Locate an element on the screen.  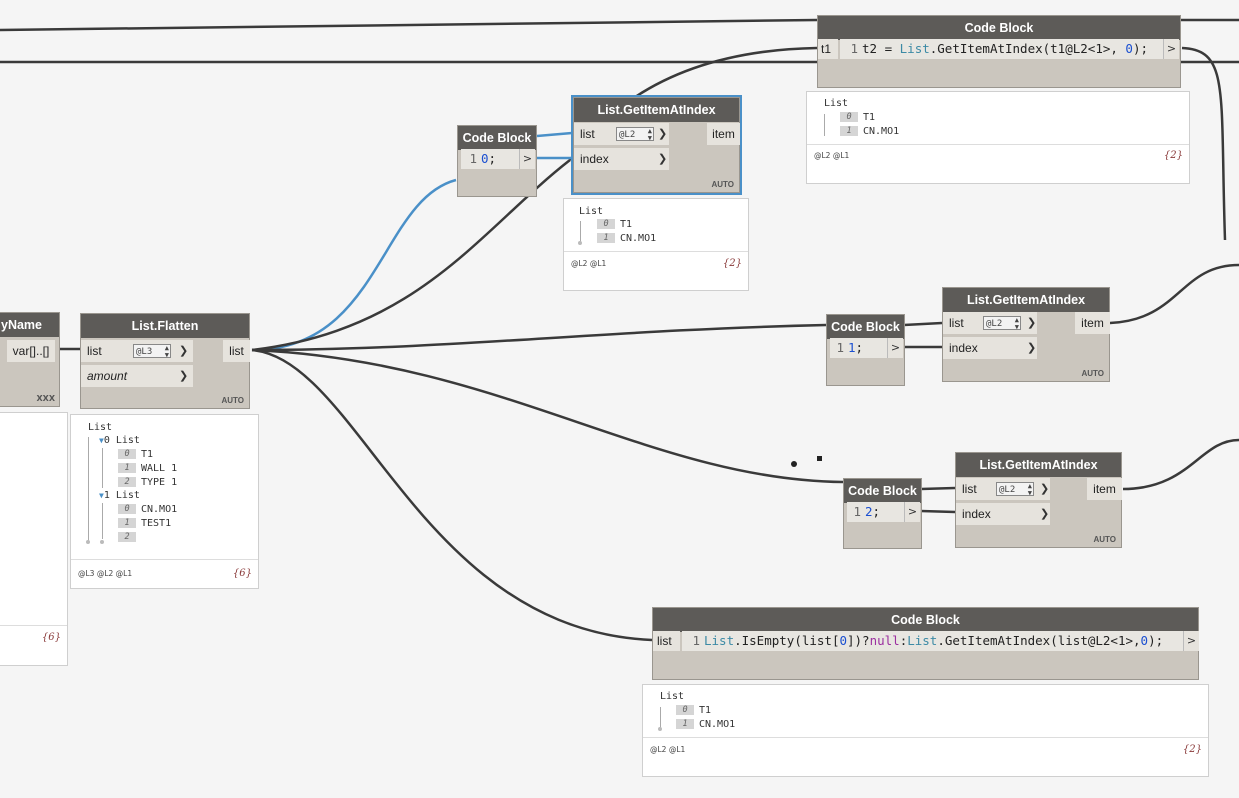
lacing-selector: @L3 ▲ ▼ is located at coordinates (152, 351).